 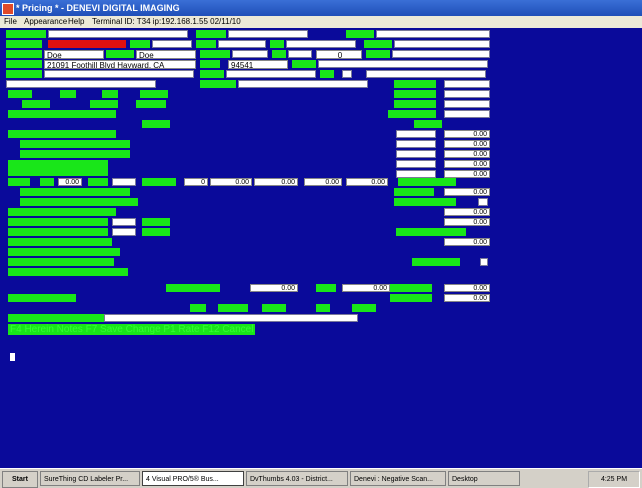 I want to click on last-name-field: Doe, so click(x=166, y=54).